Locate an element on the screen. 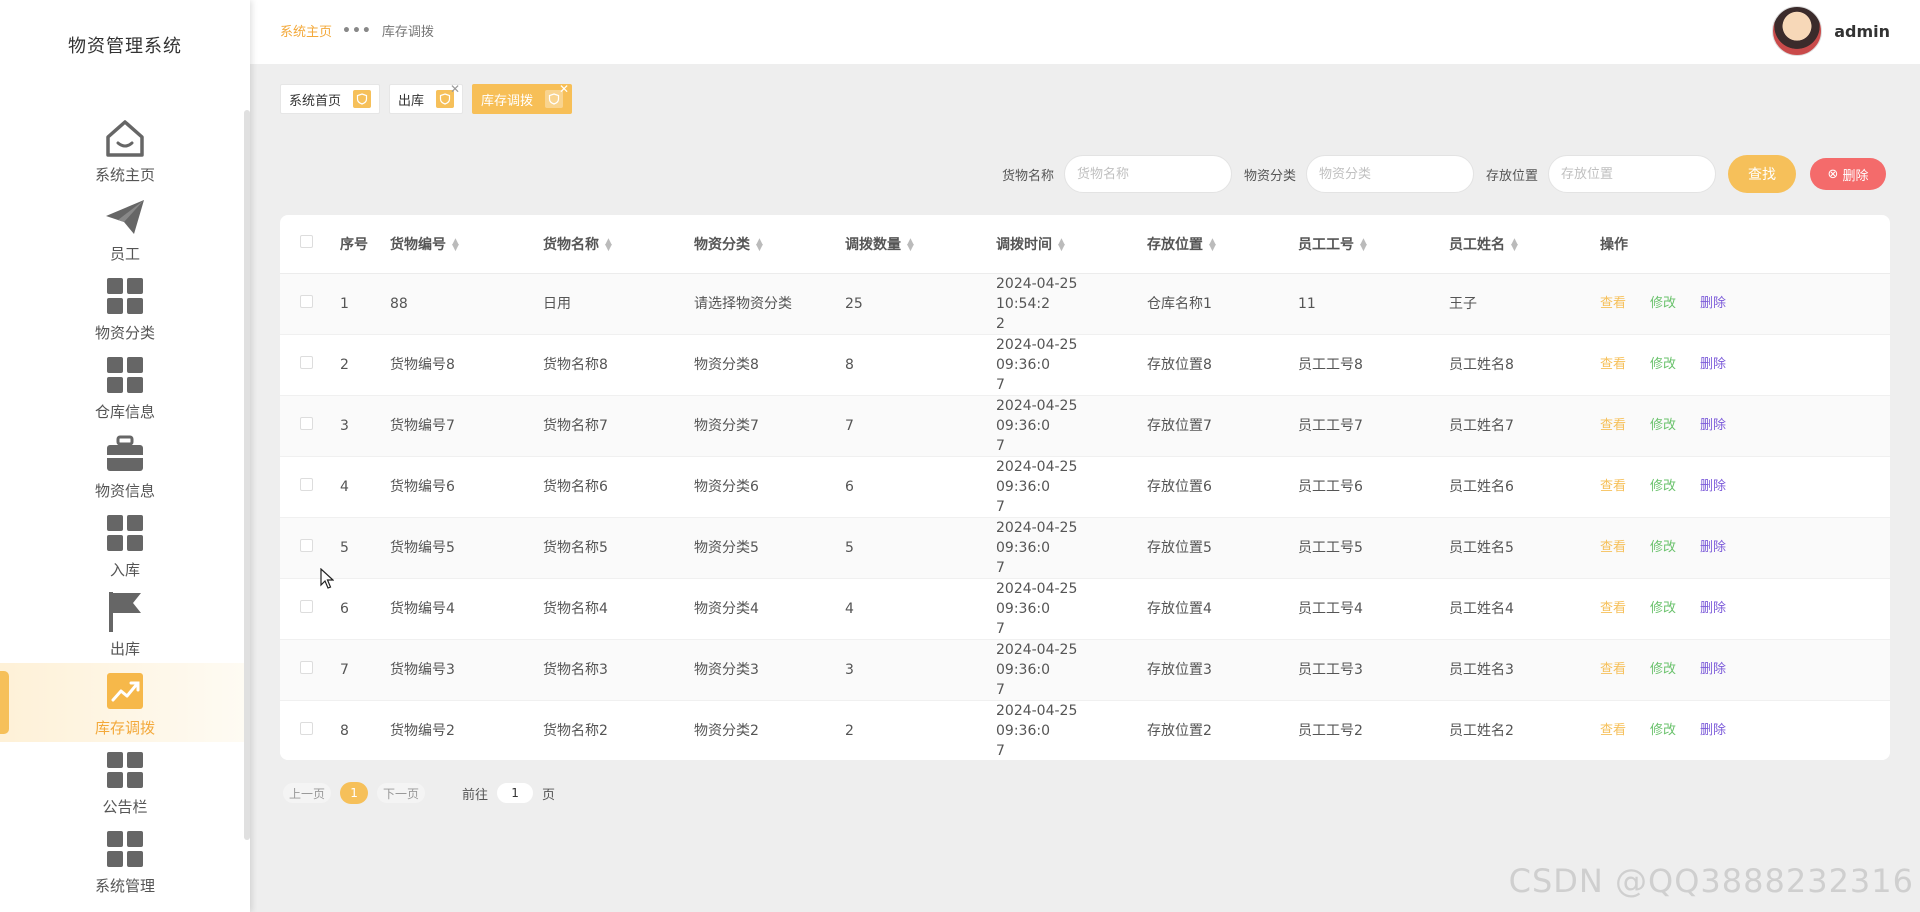 Image resolution: width=1920 pixels, height=912 pixels. col-header-sortable: 货物编号 ▲ ▼ is located at coordinates (454, 244).